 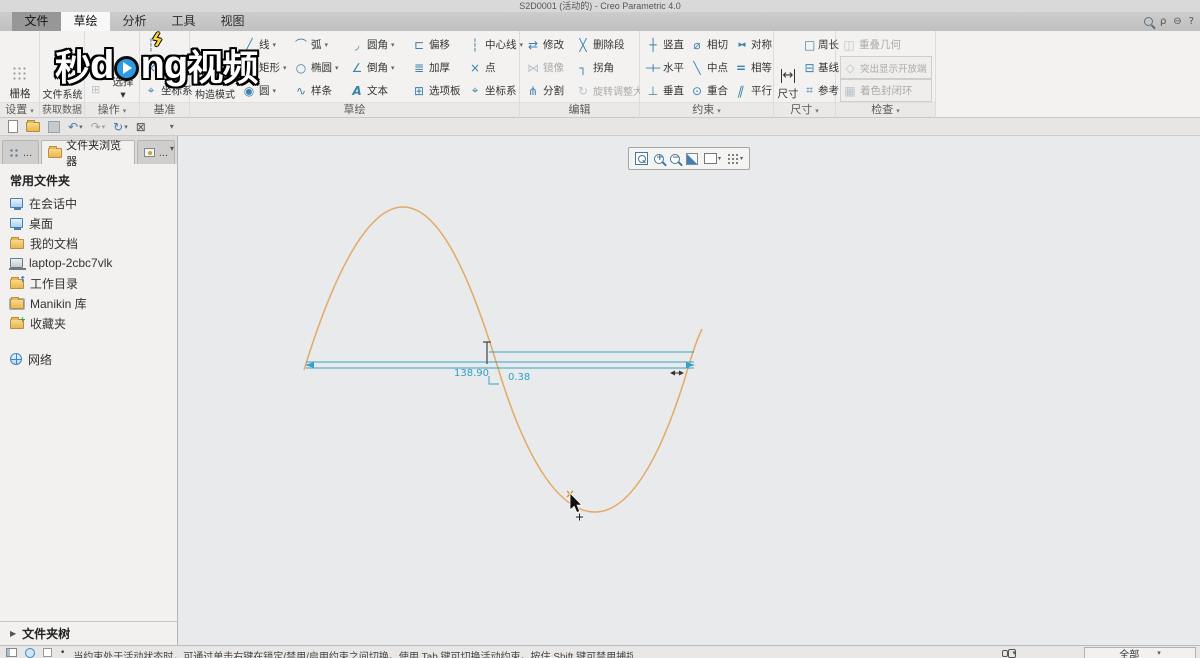 What do you see at coordinates (379, 90) in the screenshot?
I see `text-button: A 文本` at bounding box center [379, 90].